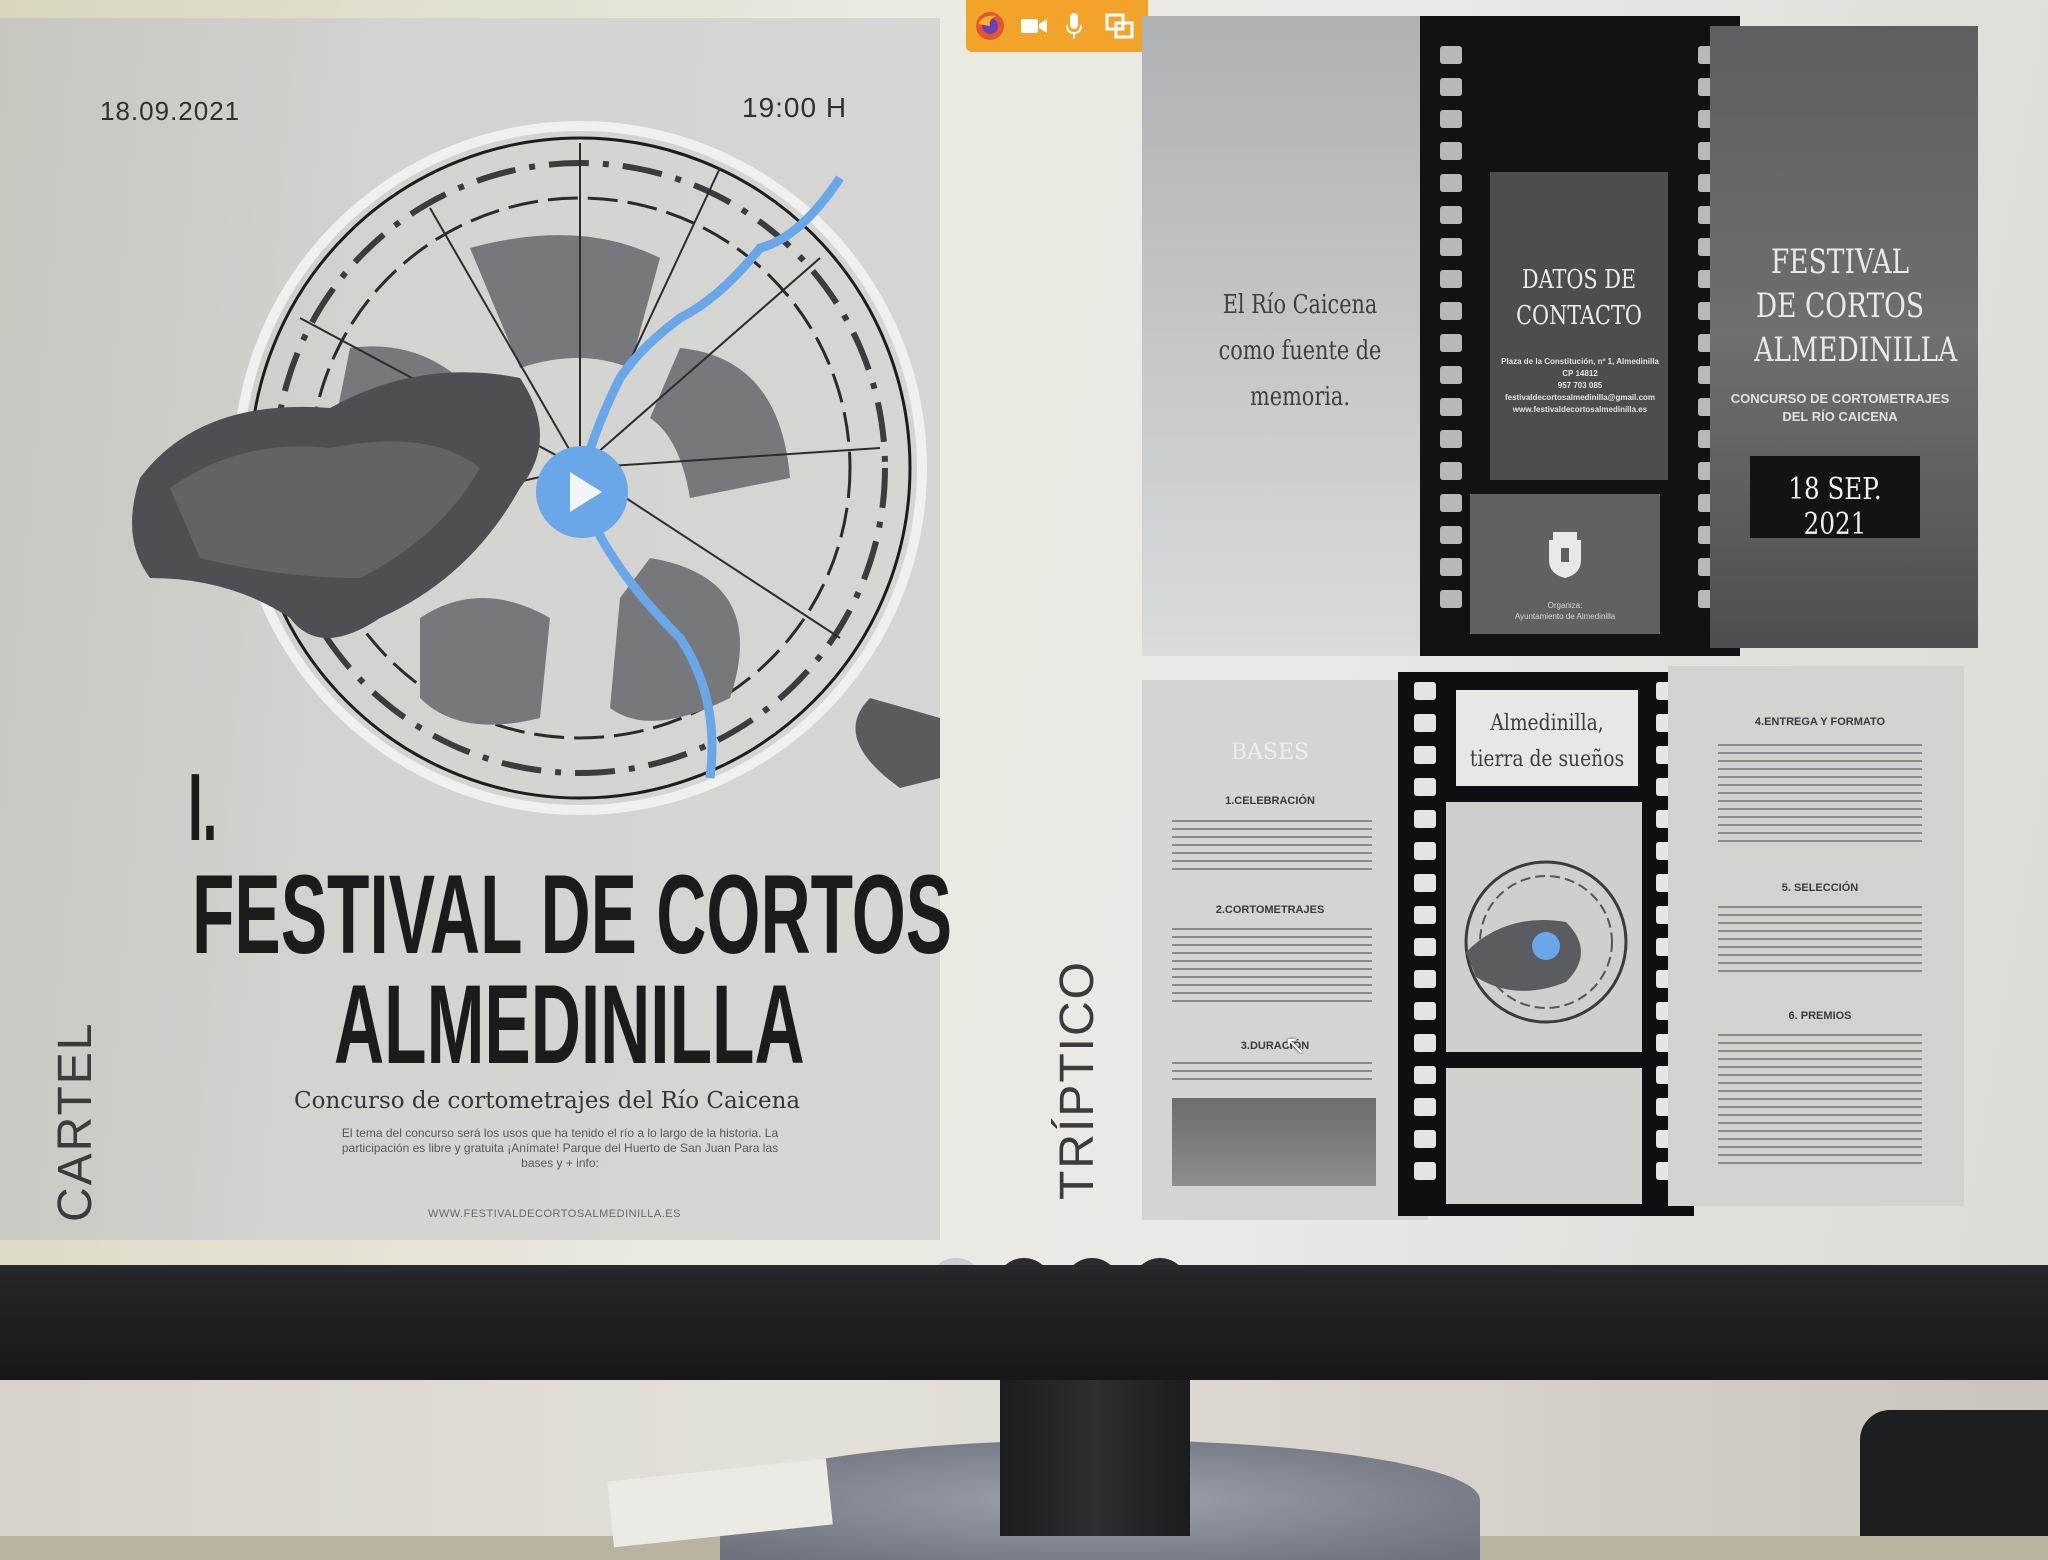 This screenshot has height=1560, width=2048. I want to click on meeting-toolbar, so click(1057, 26).